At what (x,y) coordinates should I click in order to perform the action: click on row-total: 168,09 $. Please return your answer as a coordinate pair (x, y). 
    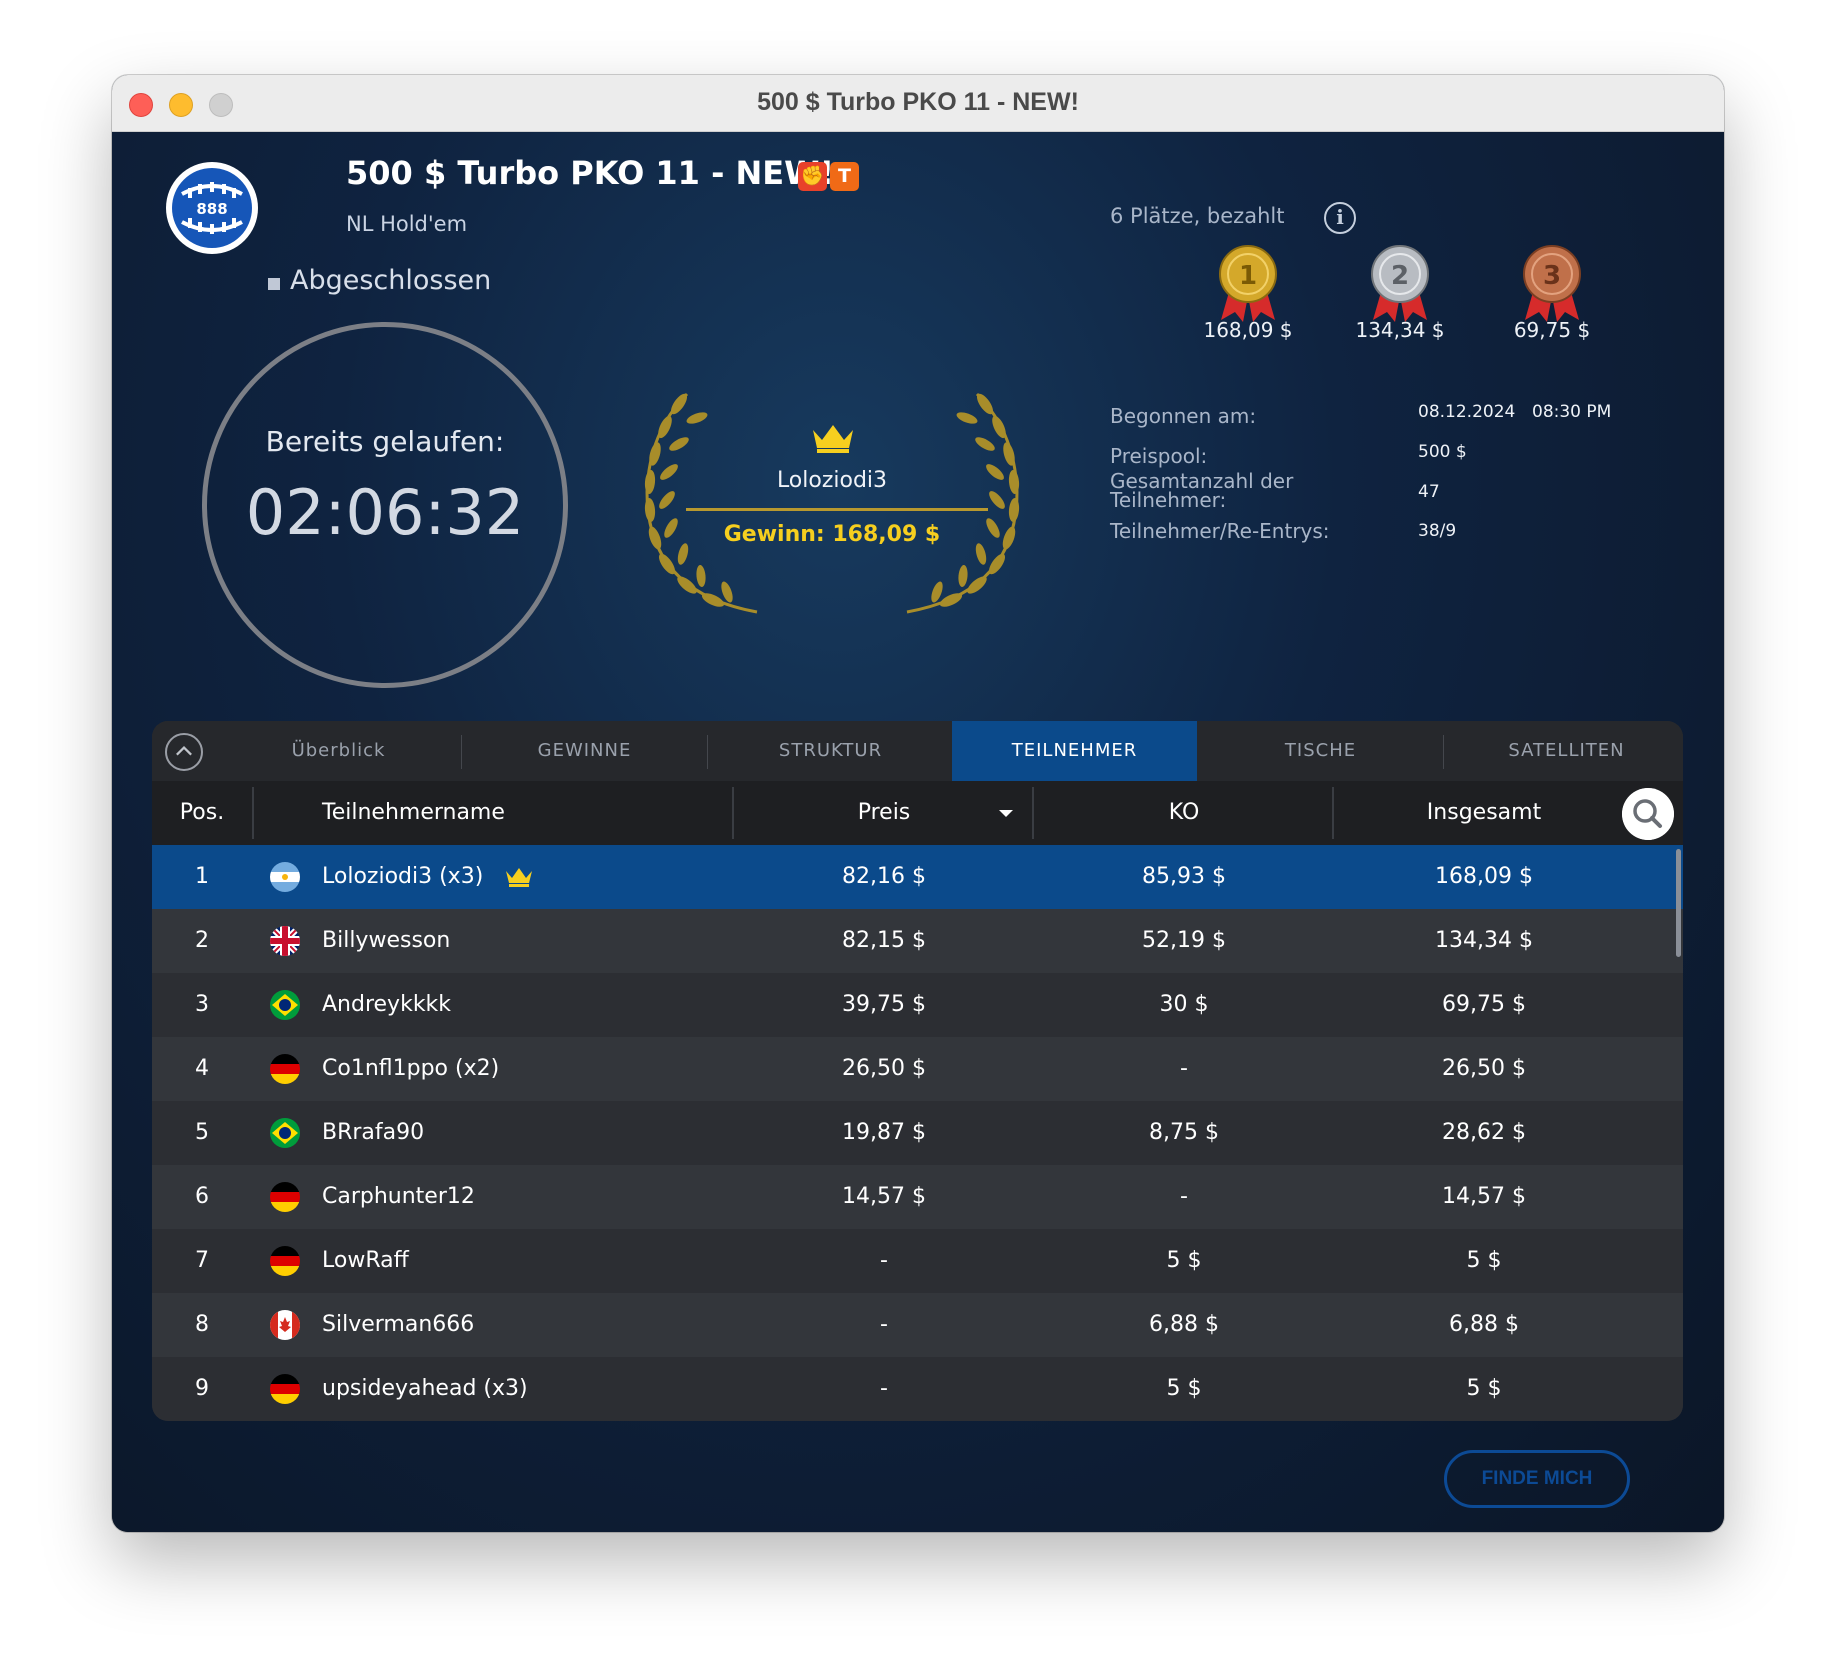
    Looking at the image, I should click on (1484, 876).